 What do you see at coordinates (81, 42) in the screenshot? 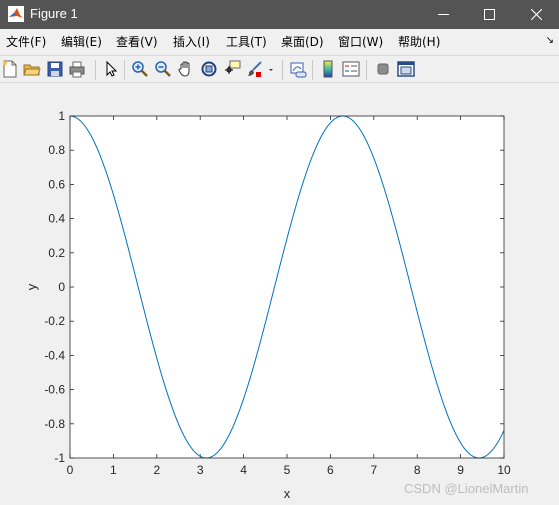
I see `menu-edit: 编辑(E)` at bounding box center [81, 42].